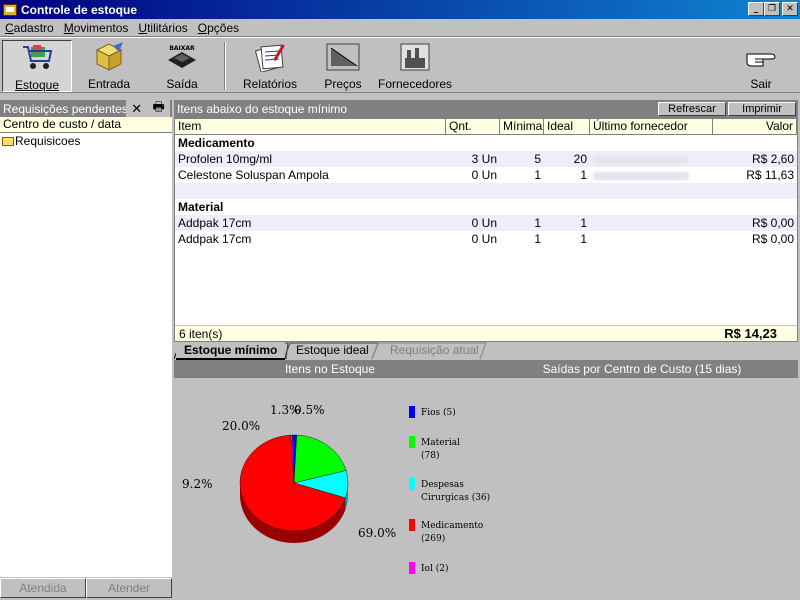 This screenshot has height=600, width=800. I want to click on menu-cadastro-label: adastro, so click(33, 27).